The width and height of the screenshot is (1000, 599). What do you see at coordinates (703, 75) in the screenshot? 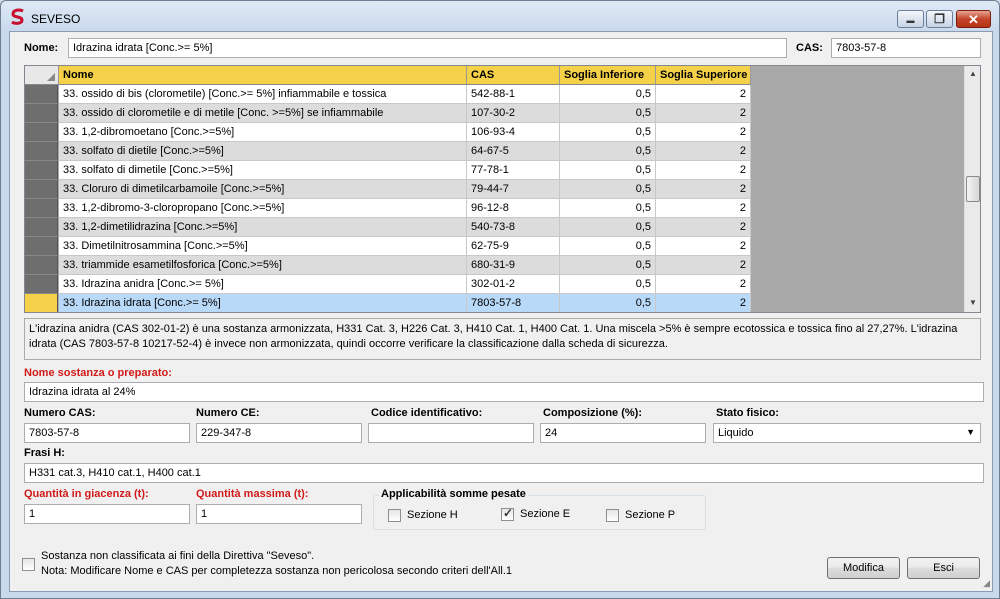
I see `column-header-soglia-superiore: Soglia Superiore` at bounding box center [703, 75].